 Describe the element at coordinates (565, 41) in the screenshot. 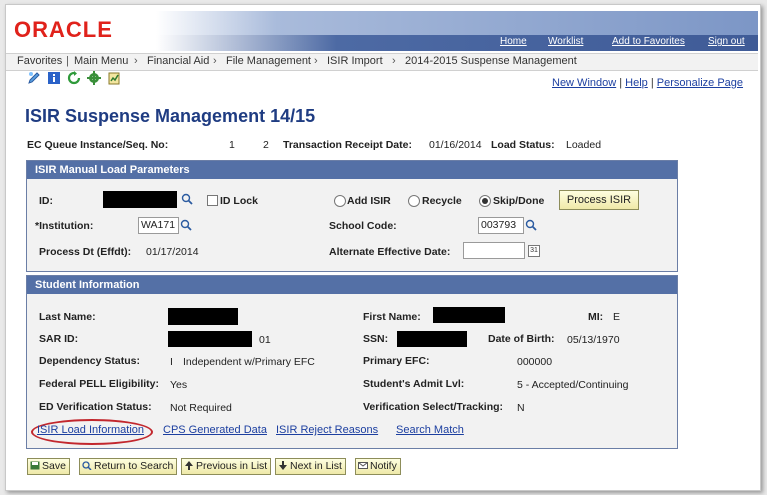

I see `worklist-link: Worklist` at that location.